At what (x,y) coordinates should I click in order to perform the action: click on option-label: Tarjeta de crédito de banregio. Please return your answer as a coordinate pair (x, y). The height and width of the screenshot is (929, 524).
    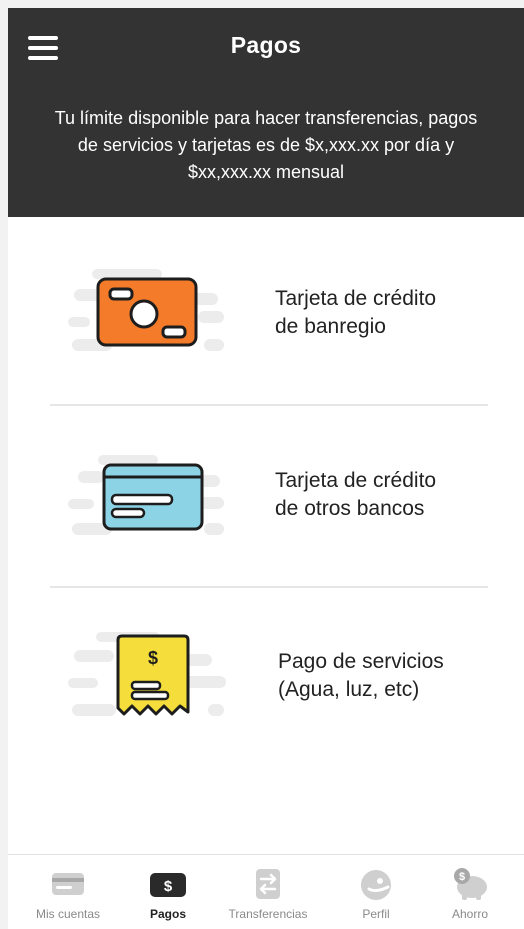
    Looking at the image, I should click on (356, 312).